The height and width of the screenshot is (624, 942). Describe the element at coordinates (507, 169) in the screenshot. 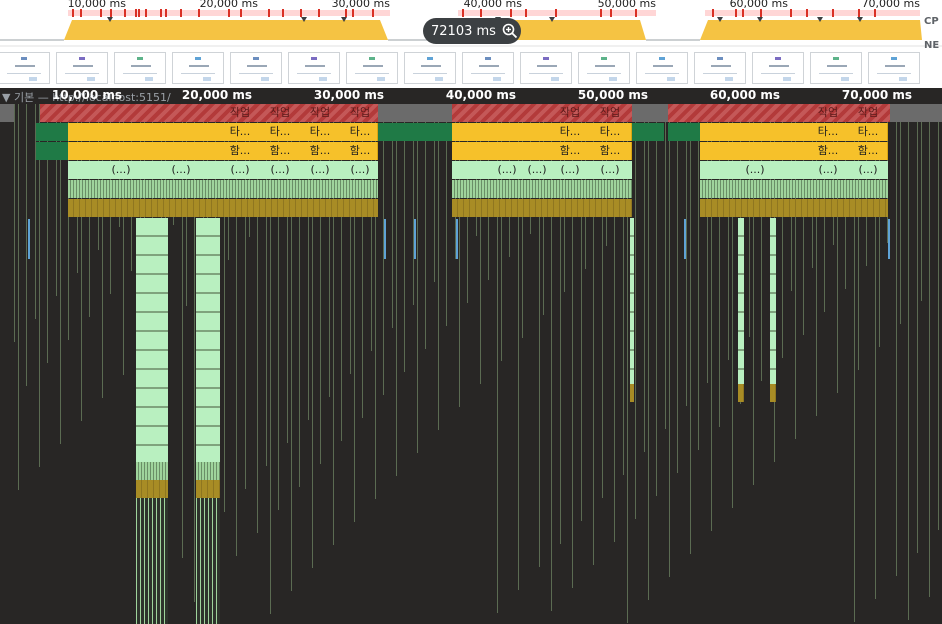

I see `flame-entry-label: (...)` at that location.